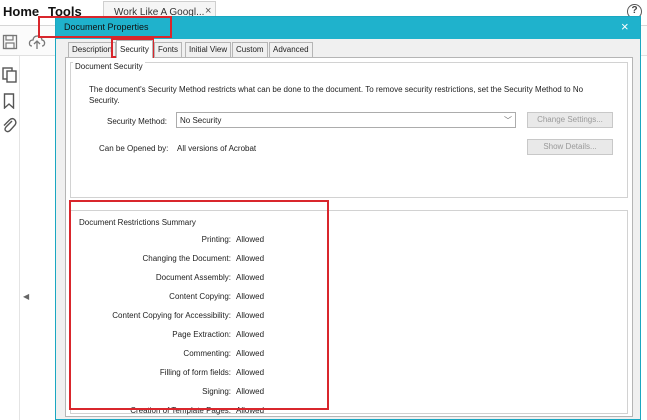 The width and height of the screenshot is (647, 420). What do you see at coordinates (217, 148) in the screenshot?
I see `opened-by-value: All versions of Acrobat` at bounding box center [217, 148].